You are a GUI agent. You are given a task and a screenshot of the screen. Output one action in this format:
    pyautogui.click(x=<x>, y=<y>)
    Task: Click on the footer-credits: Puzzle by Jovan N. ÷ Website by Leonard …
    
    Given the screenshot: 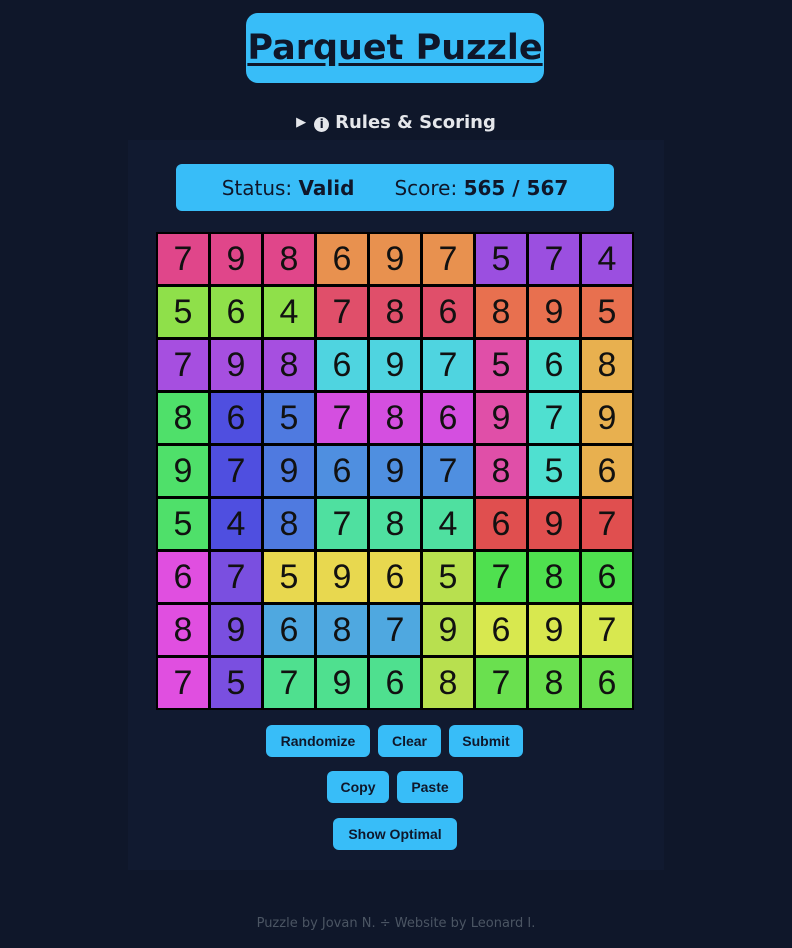 What is the action you would take?
    pyautogui.click(x=396, y=923)
    